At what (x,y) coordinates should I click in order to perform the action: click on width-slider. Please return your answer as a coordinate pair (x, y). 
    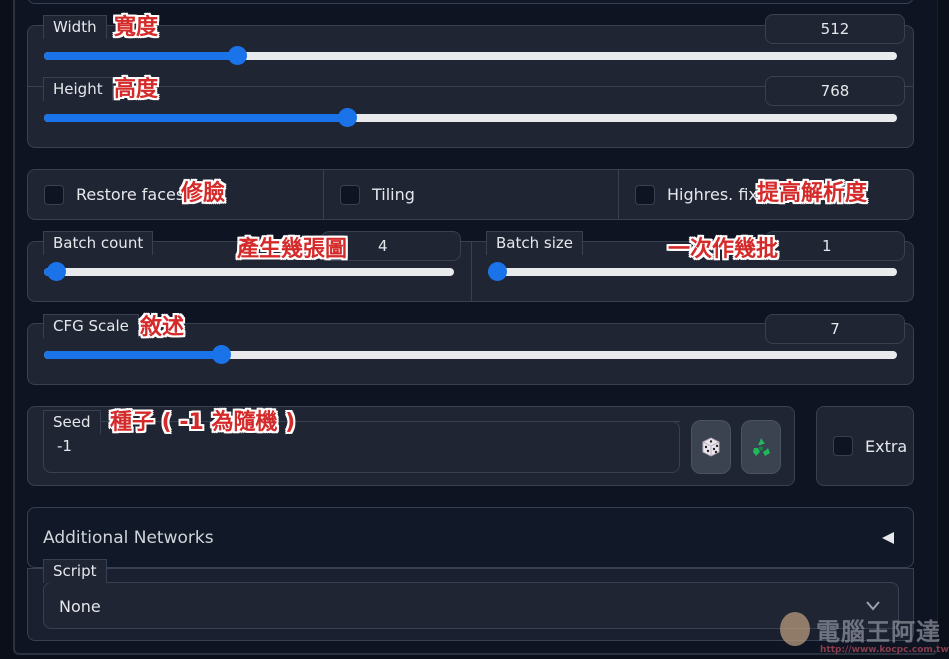
    Looking at the image, I should click on (470, 55).